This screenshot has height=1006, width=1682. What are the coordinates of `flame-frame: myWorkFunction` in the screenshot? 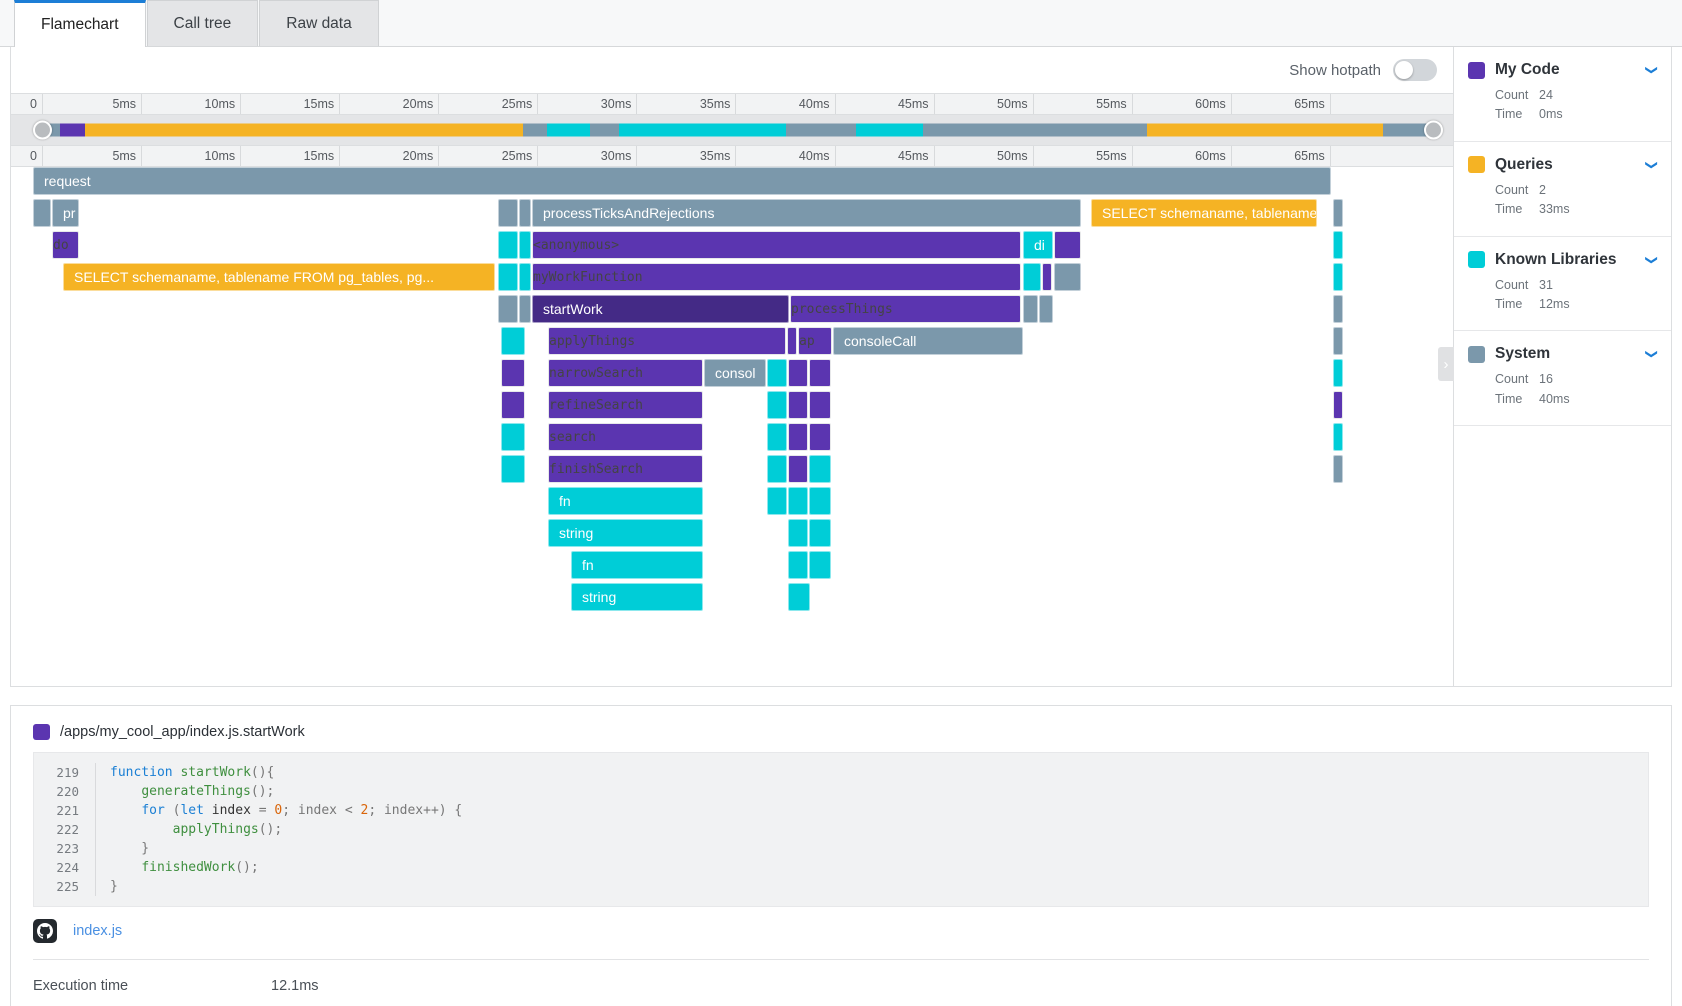 It's located at (776, 277).